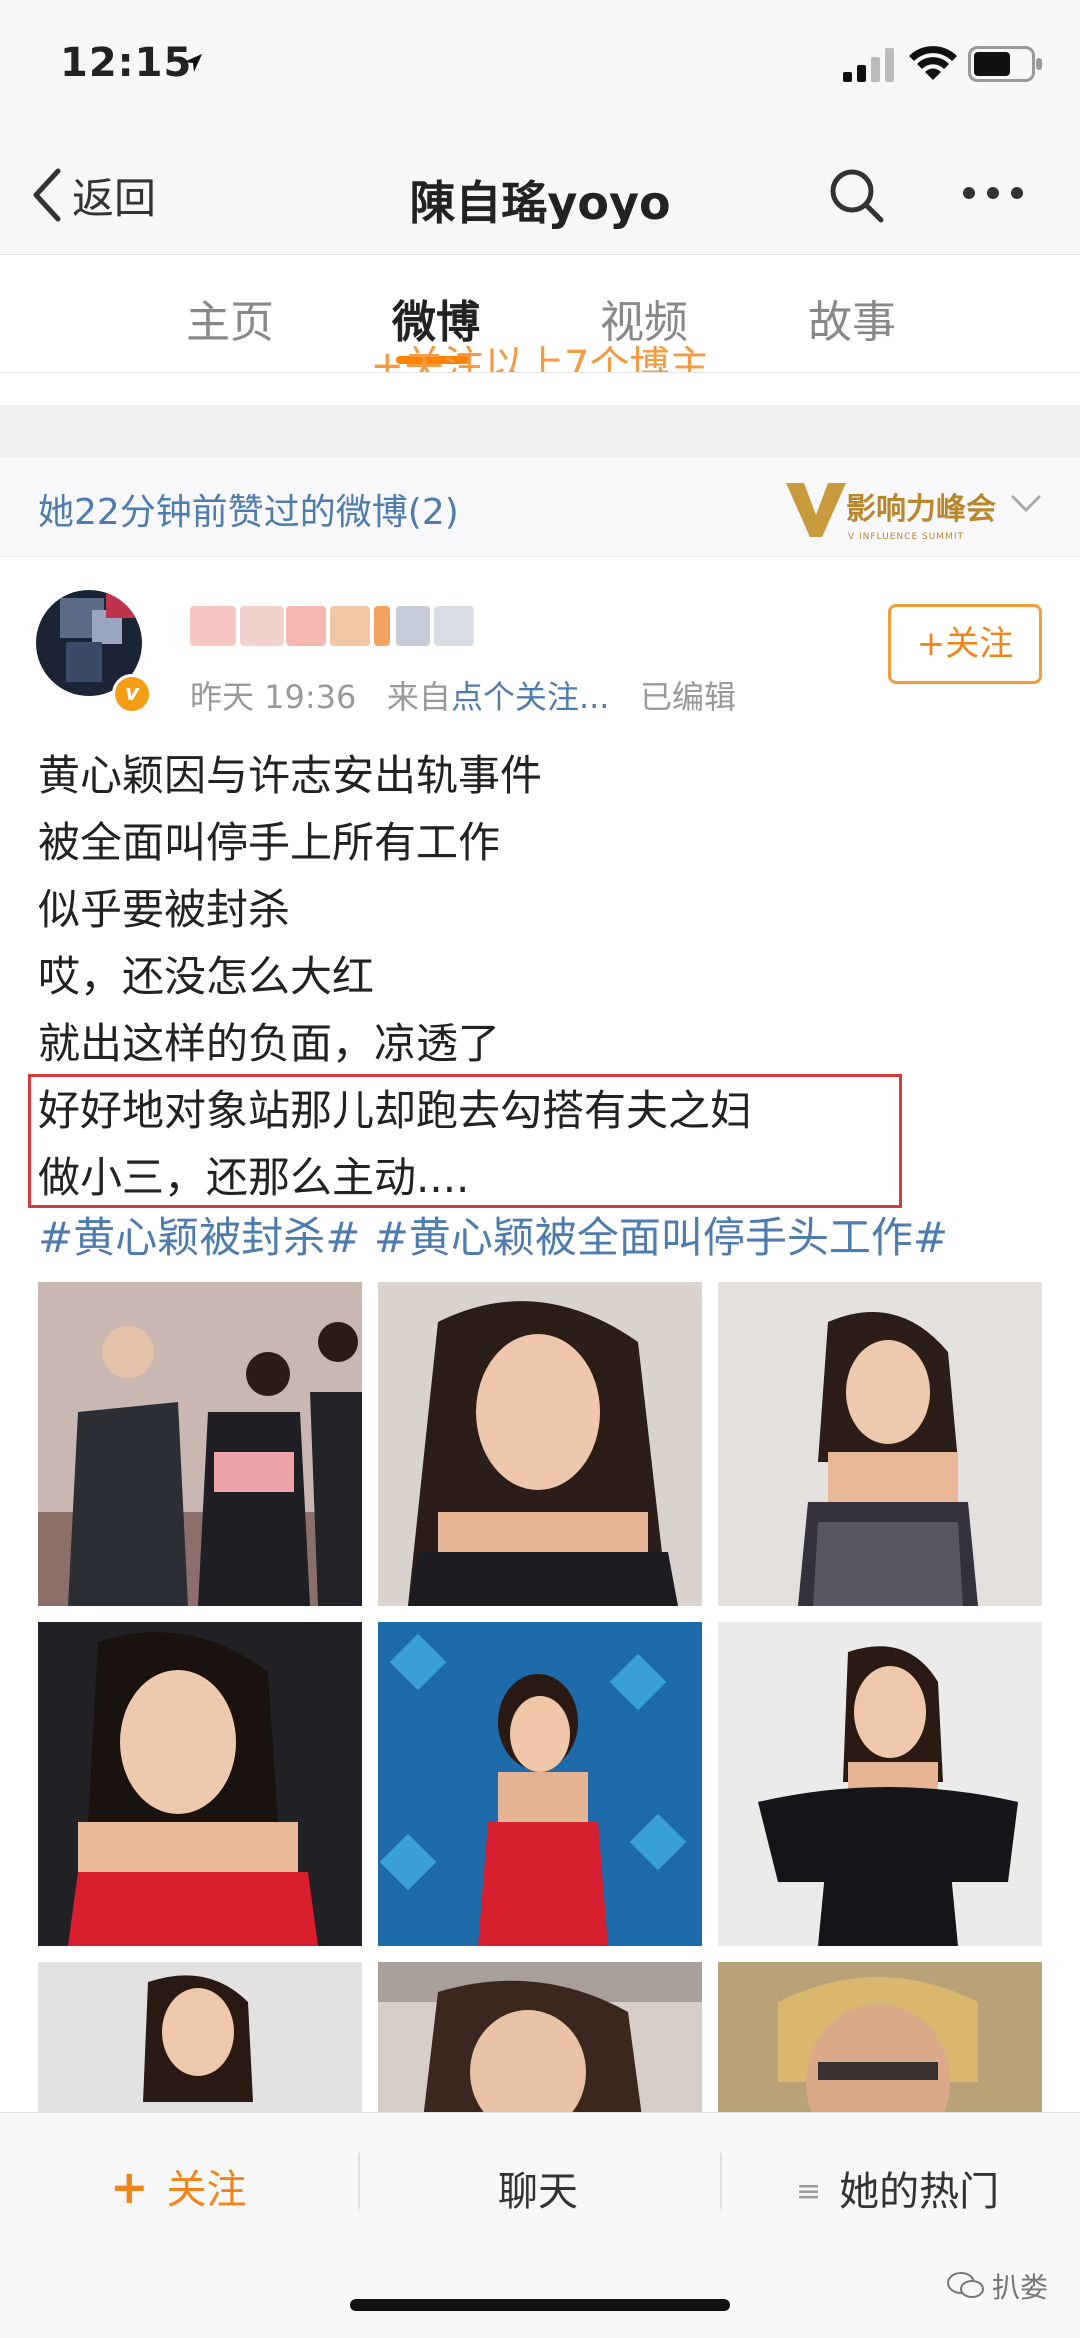 The image size is (1080, 2338). What do you see at coordinates (540, 2305) in the screenshot?
I see `home-indicator` at bounding box center [540, 2305].